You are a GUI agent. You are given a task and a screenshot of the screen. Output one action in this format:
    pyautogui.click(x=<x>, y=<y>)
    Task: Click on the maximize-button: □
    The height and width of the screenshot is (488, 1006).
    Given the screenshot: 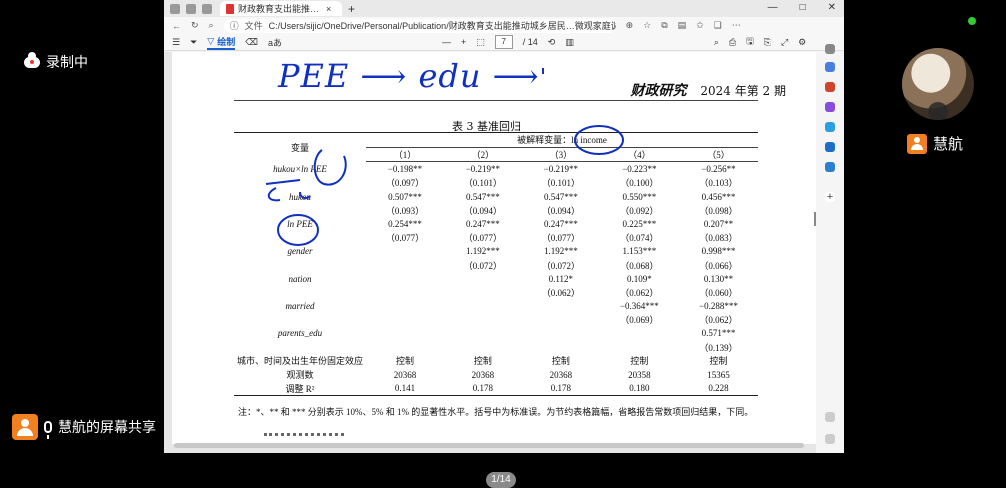 What is the action you would take?
    pyautogui.click(x=803, y=7)
    